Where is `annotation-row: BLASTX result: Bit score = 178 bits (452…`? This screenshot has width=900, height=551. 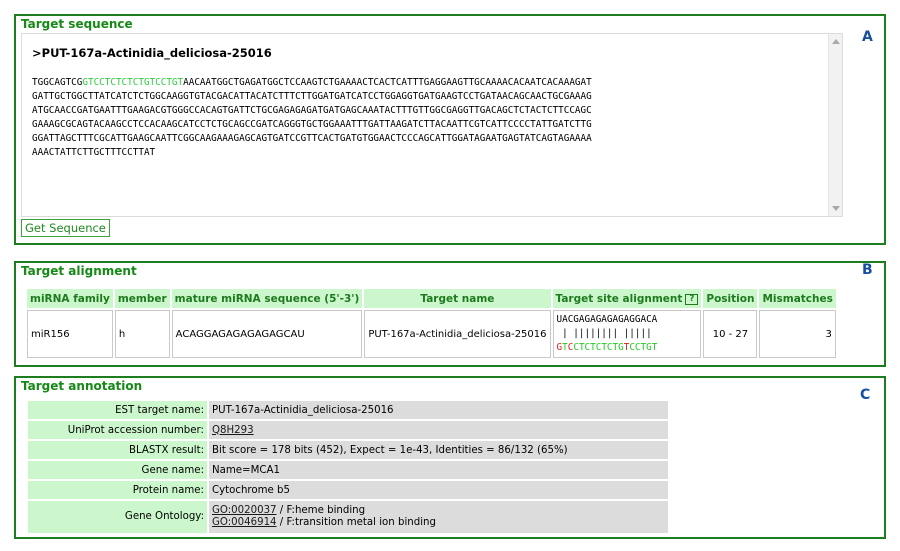
annotation-row: BLASTX result: Bit score = 178 bits (452… is located at coordinates (348, 450).